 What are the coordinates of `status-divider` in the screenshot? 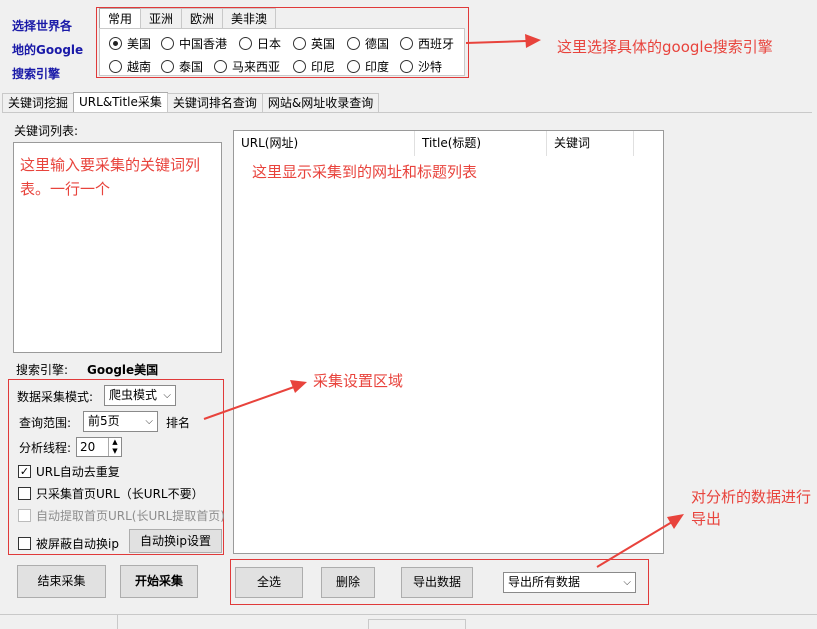 It's located at (117, 622).